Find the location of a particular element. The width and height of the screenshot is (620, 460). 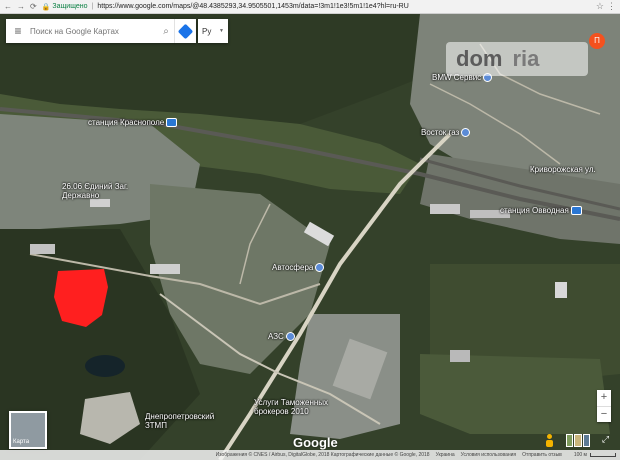

secure-label: Защищено is located at coordinates (70, 6).